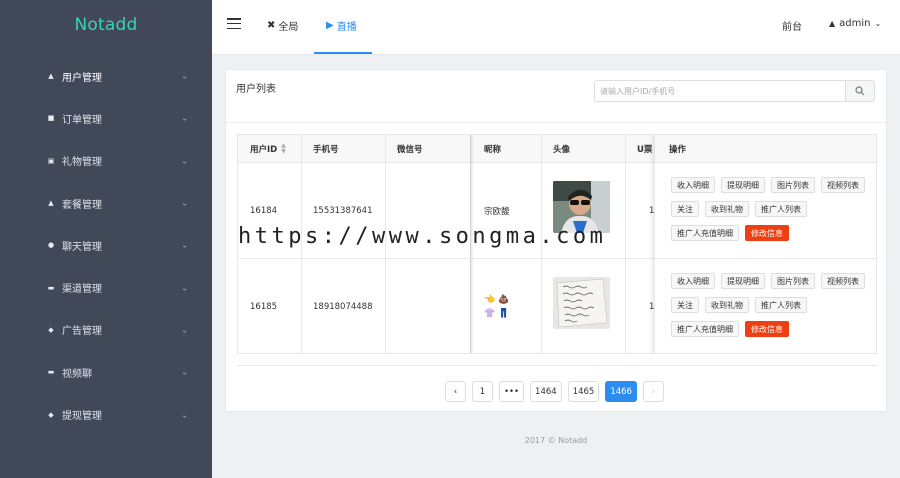  Describe the element at coordinates (51, 118) in the screenshot. I see `list-icon: ■` at that location.